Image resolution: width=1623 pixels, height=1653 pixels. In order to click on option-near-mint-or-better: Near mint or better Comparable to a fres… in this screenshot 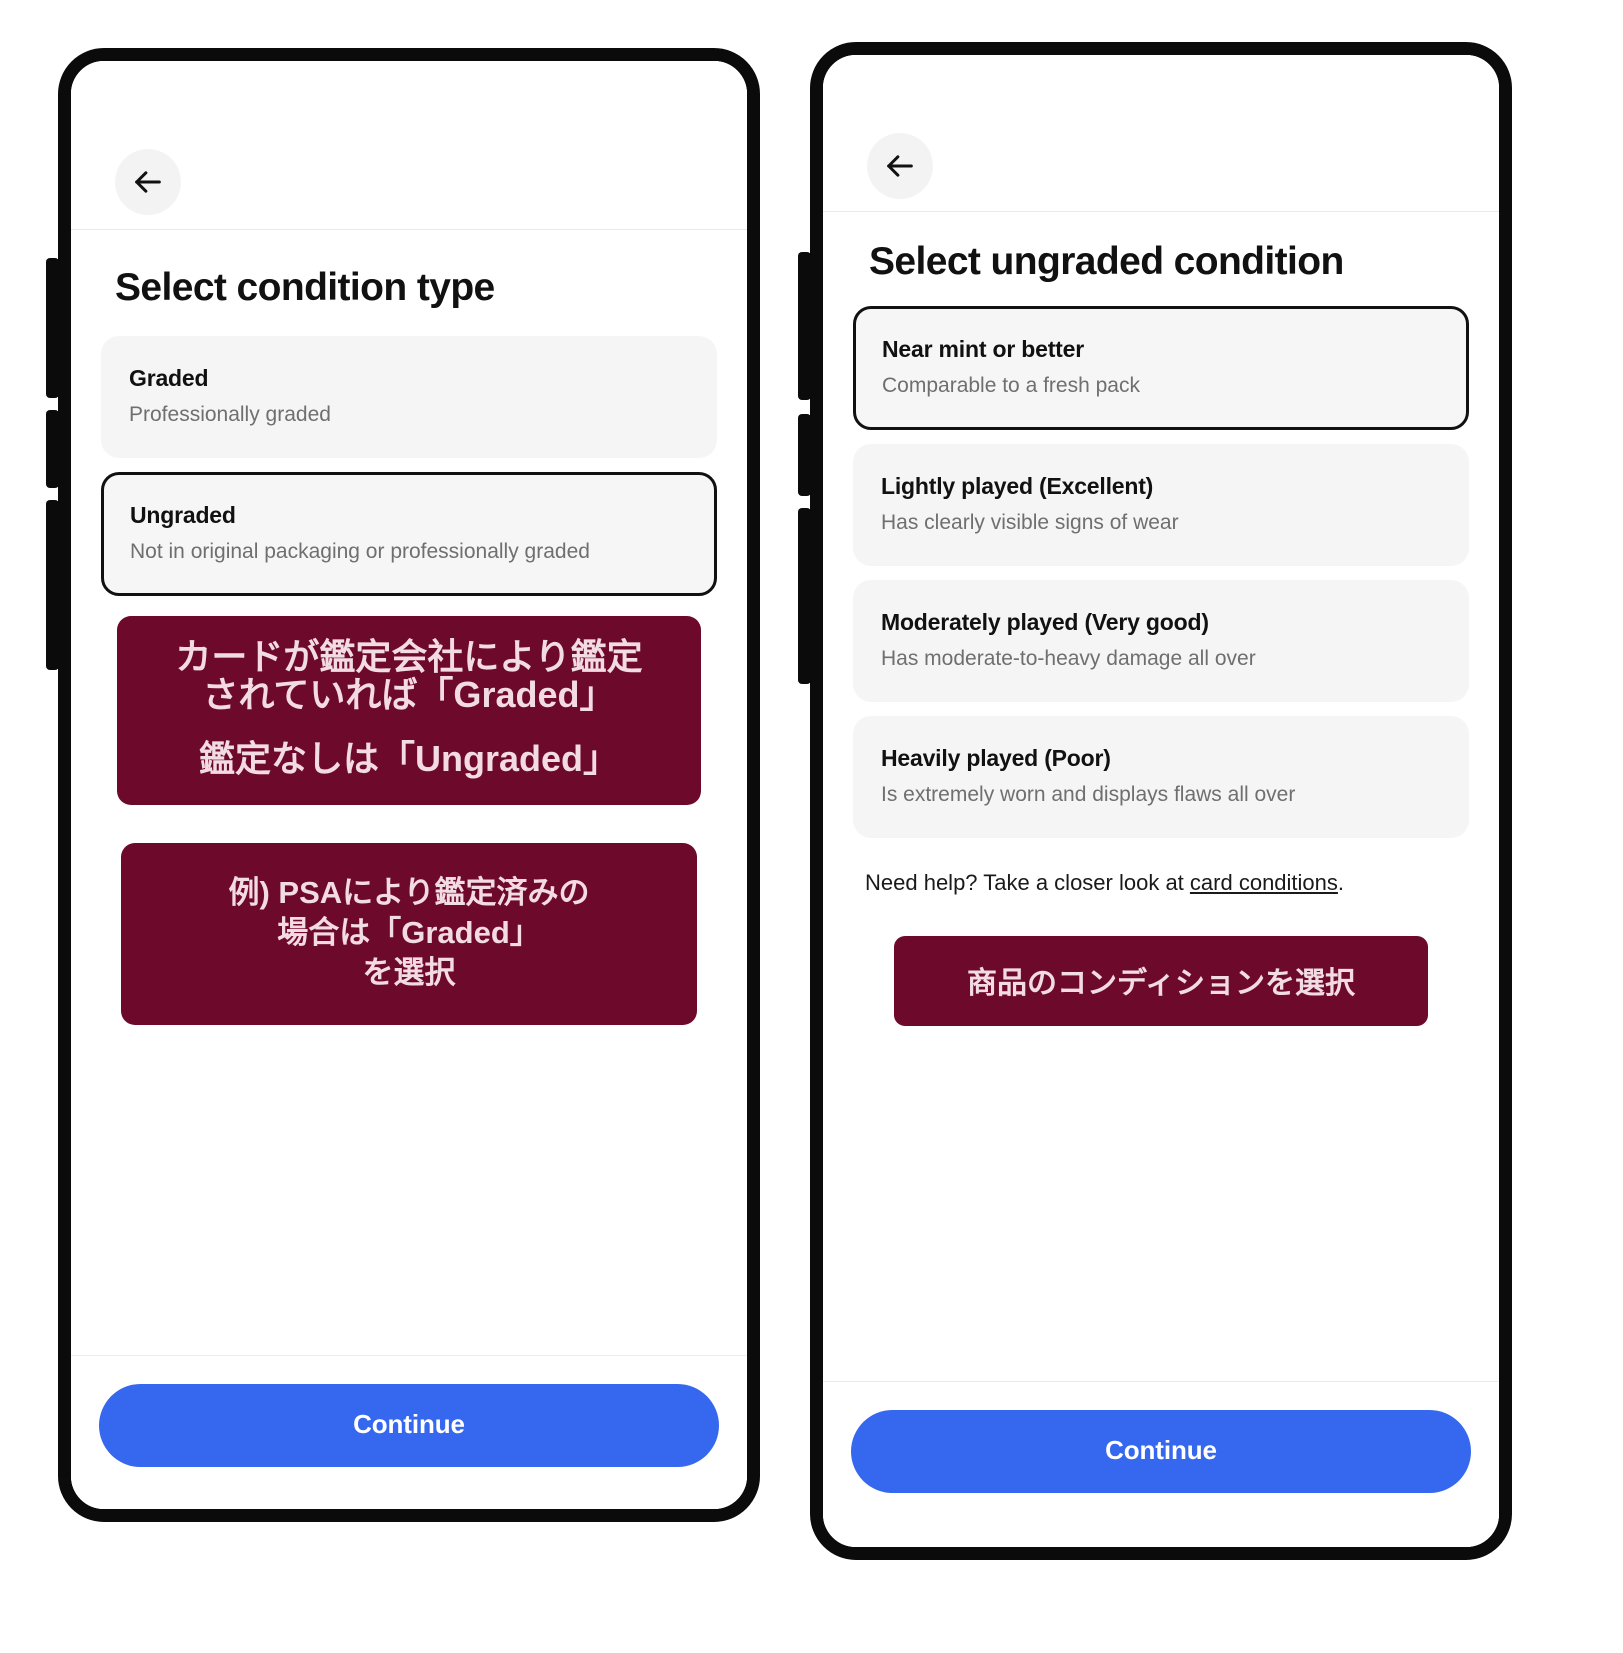, I will do `click(1161, 368)`.